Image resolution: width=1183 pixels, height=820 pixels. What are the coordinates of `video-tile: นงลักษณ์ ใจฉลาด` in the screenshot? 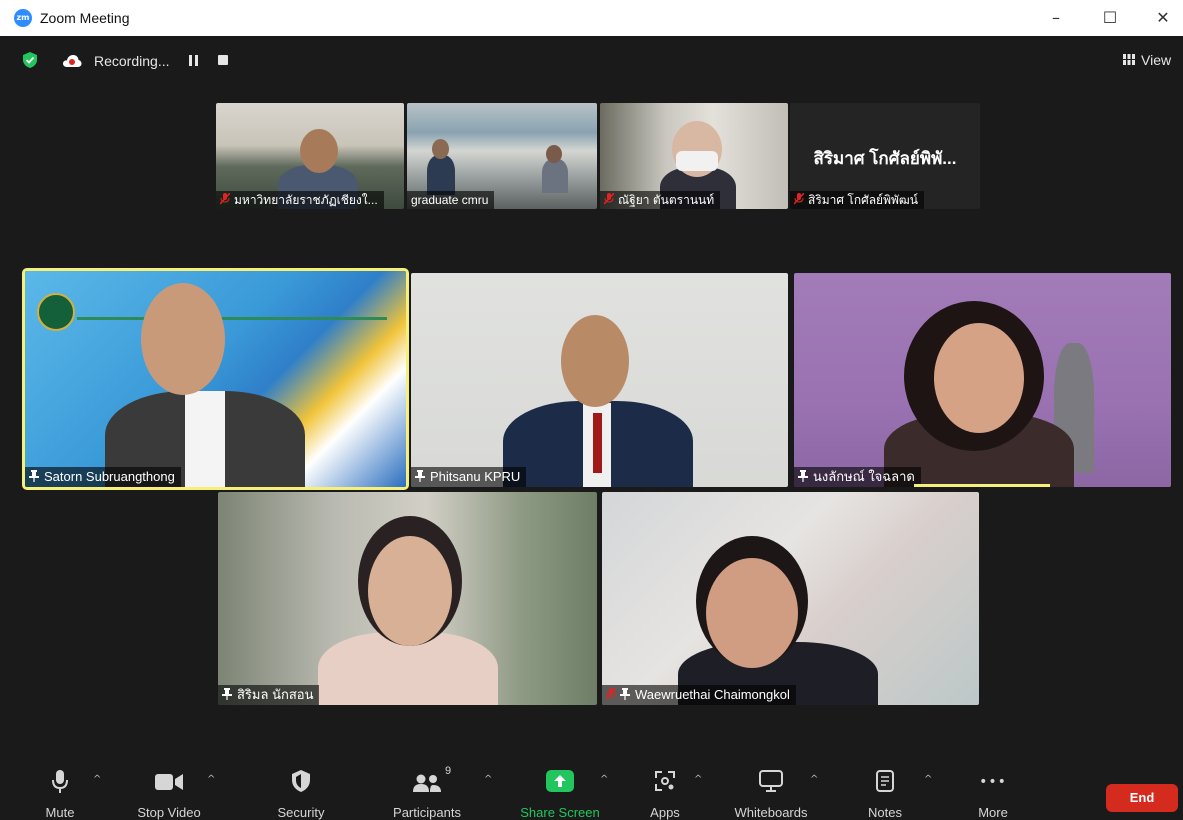 It's located at (982, 380).